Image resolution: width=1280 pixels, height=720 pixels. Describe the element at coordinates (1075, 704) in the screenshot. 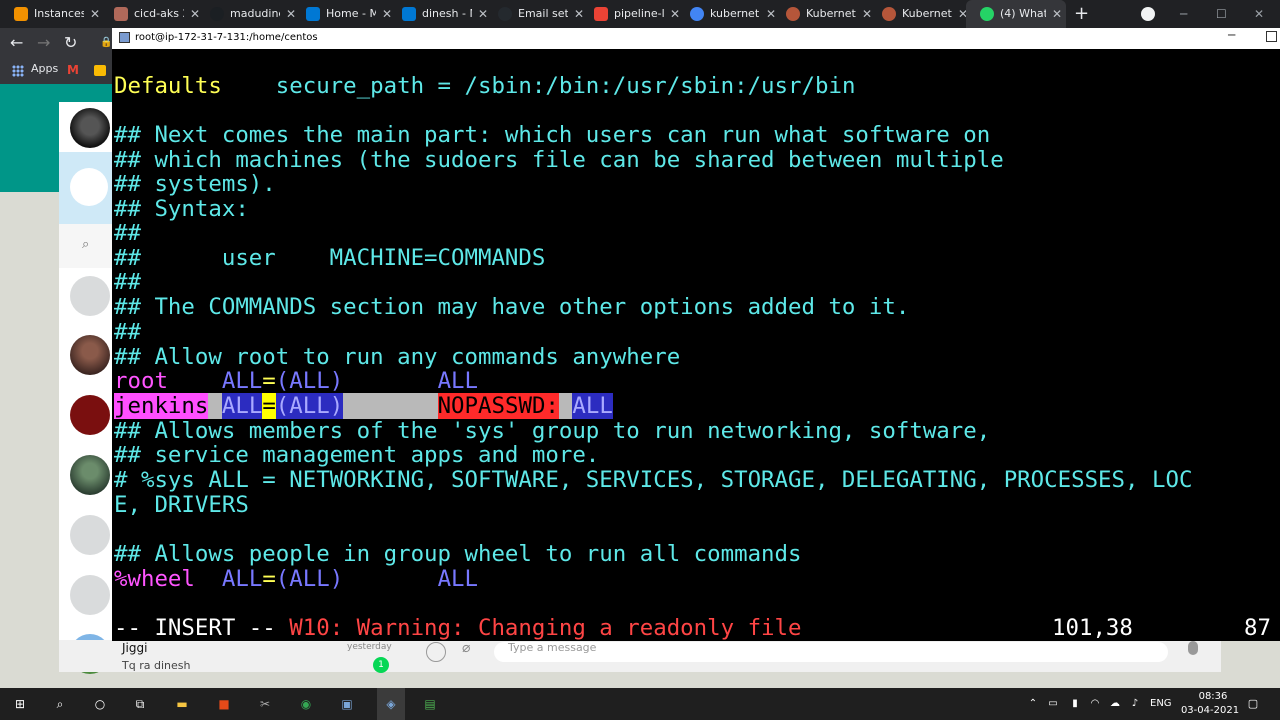

I see `battery-icon: ▮` at that location.